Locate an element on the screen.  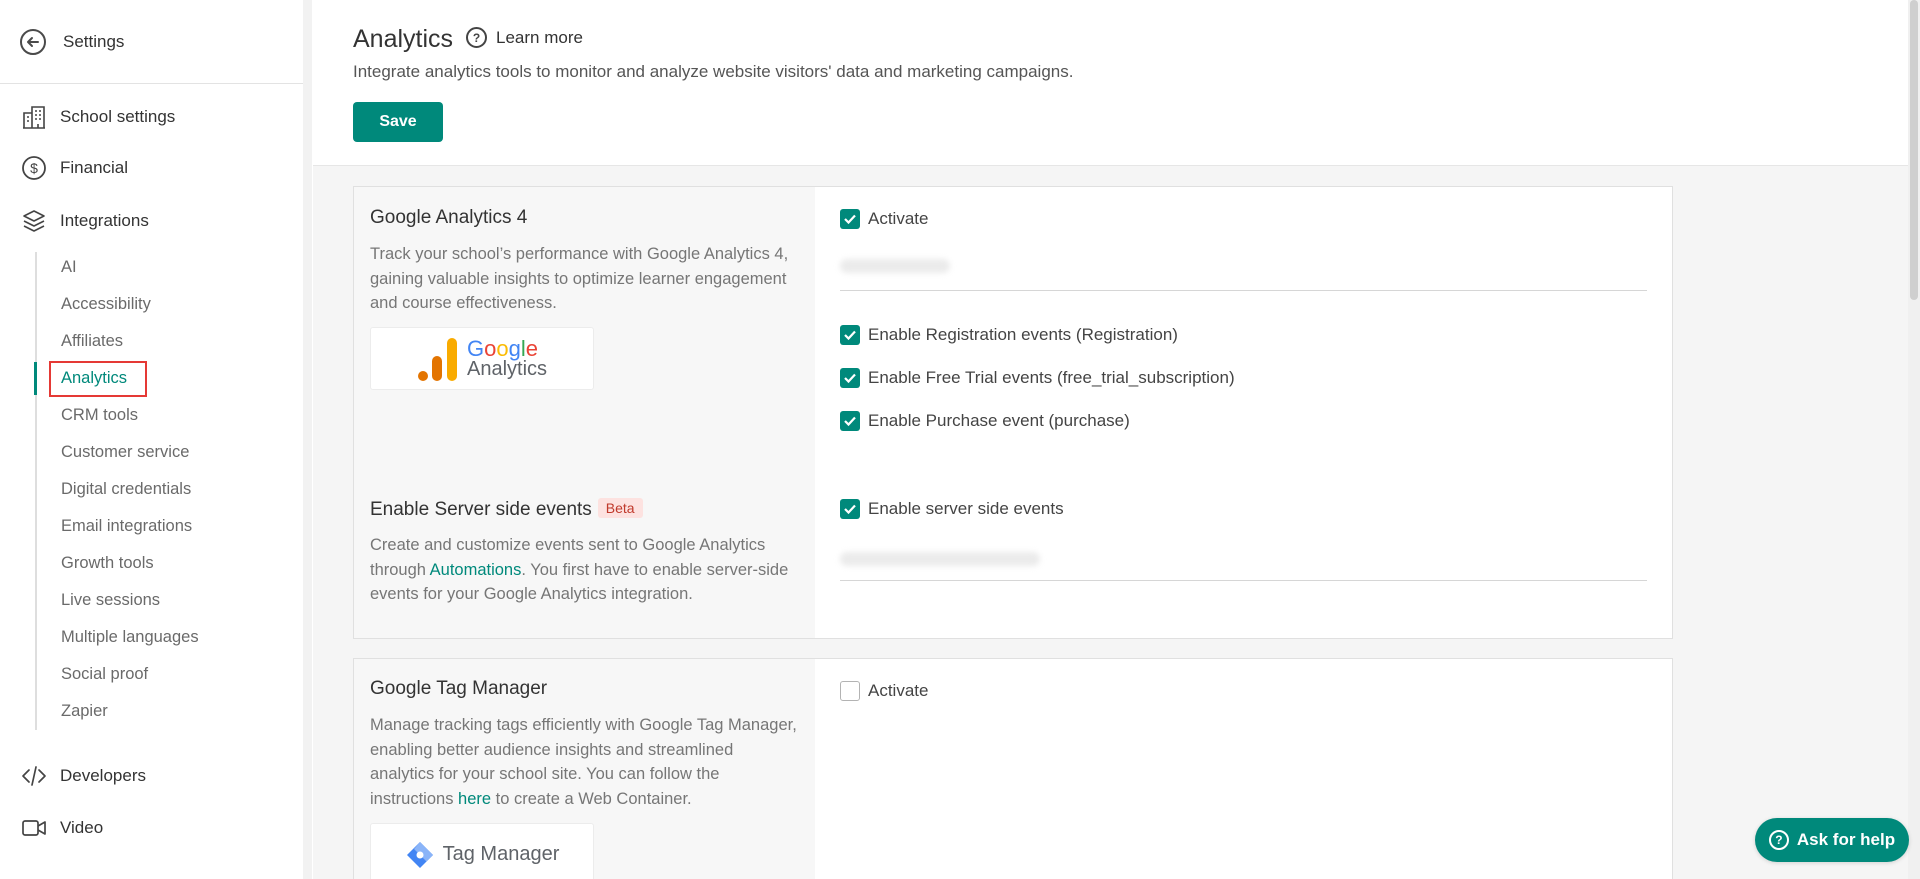
google-analytics-logo: Google Analytics is located at coordinates (482, 358).